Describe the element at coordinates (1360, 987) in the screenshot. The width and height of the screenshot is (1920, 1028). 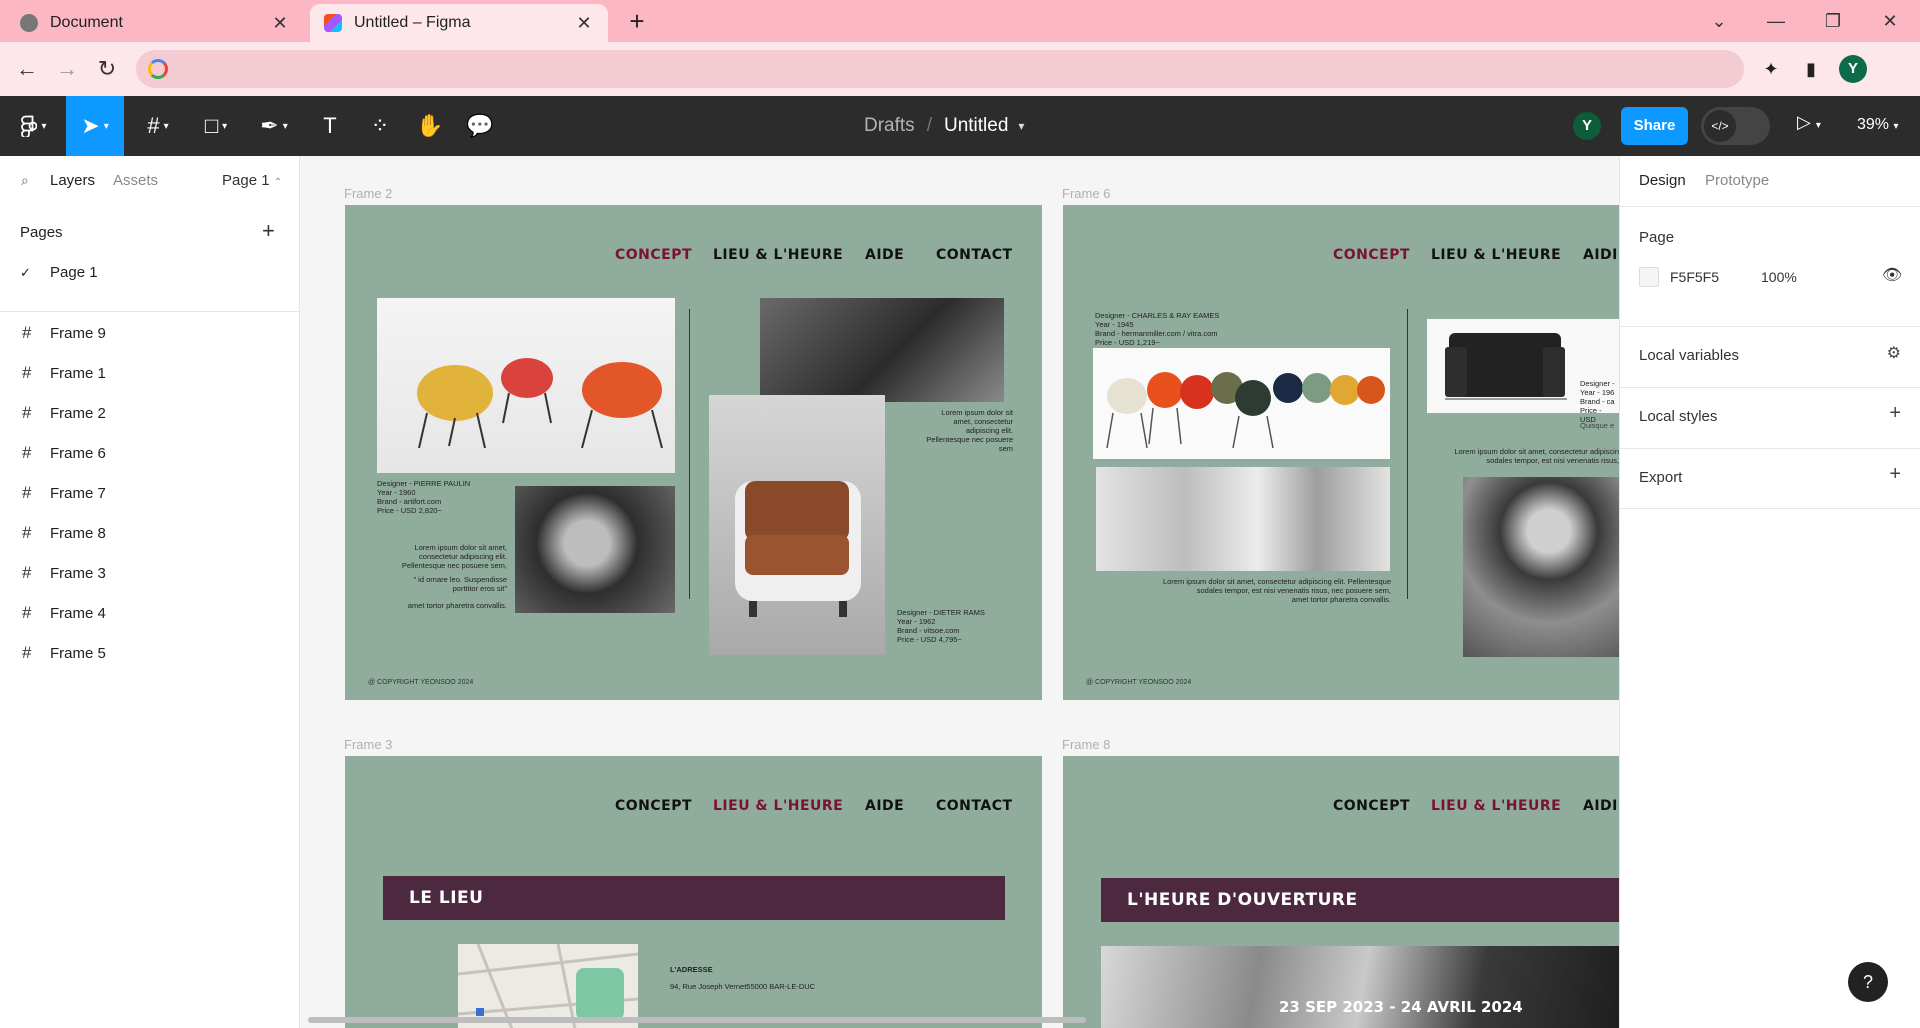
I see `exhibition-photo: 23 SEP 2023 - 24 AVRIL 2024` at that location.